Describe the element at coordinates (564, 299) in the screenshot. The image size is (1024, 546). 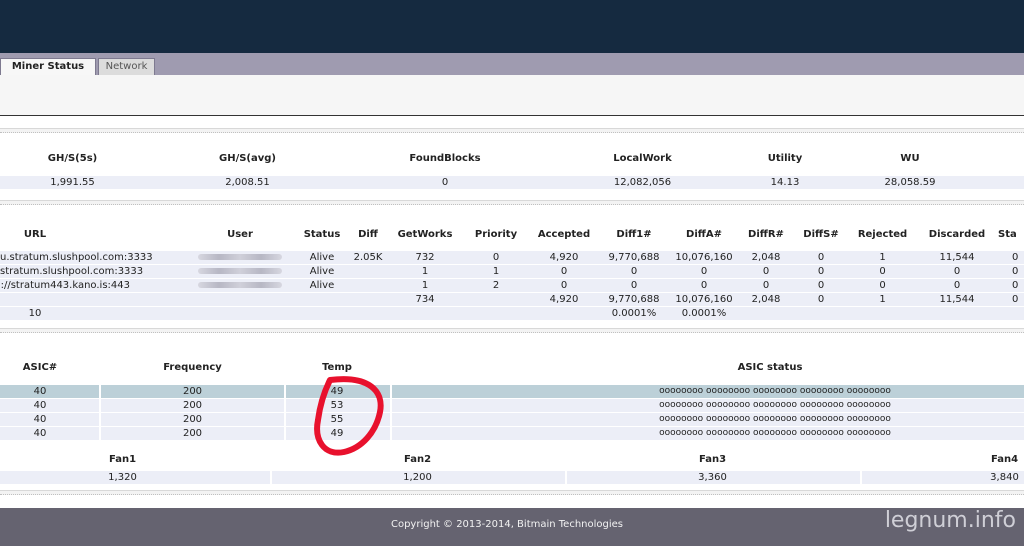
I see `total-accepted: 4,920` at that location.